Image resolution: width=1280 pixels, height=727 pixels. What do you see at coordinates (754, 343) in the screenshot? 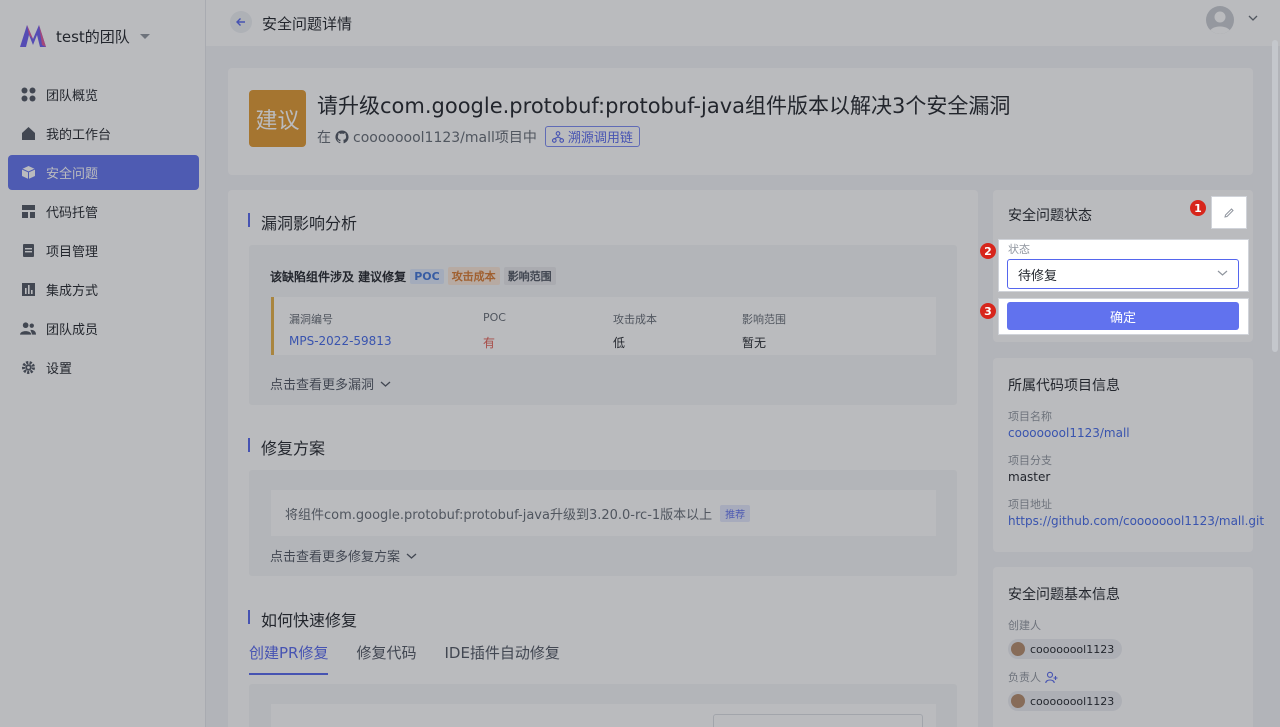
I see `vuln-scope: 暂无` at bounding box center [754, 343].